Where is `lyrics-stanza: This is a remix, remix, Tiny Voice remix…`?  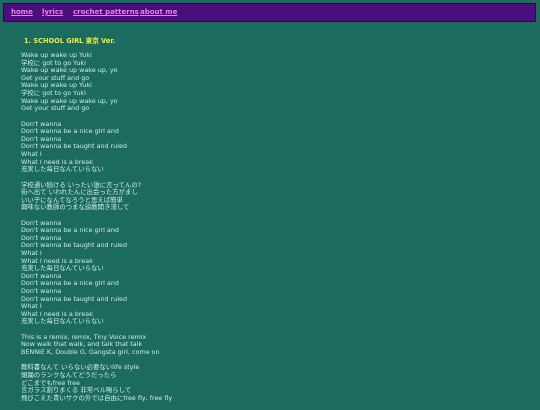 lyrics-stanza: This is a remix, remix, Tiny Voice remix… is located at coordinates (273, 345).